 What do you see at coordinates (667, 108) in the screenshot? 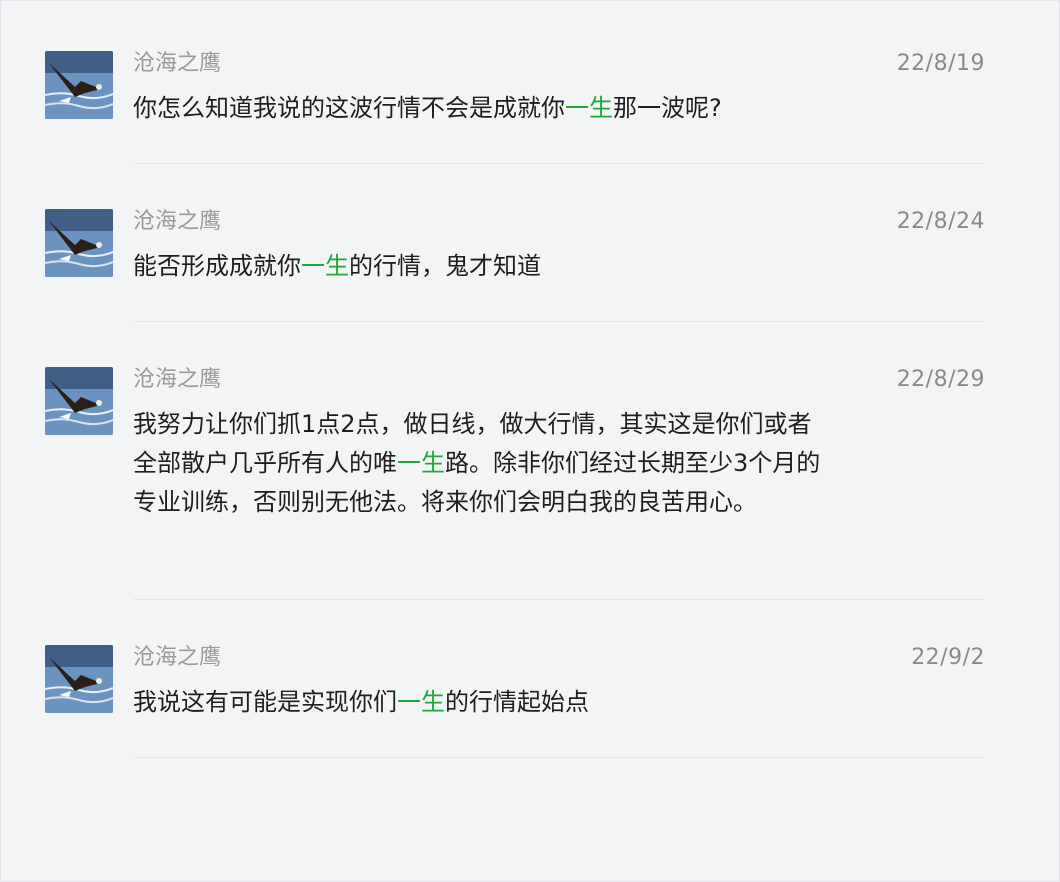
I see `comment-text-part: 那一波呢?` at bounding box center [667, 108].